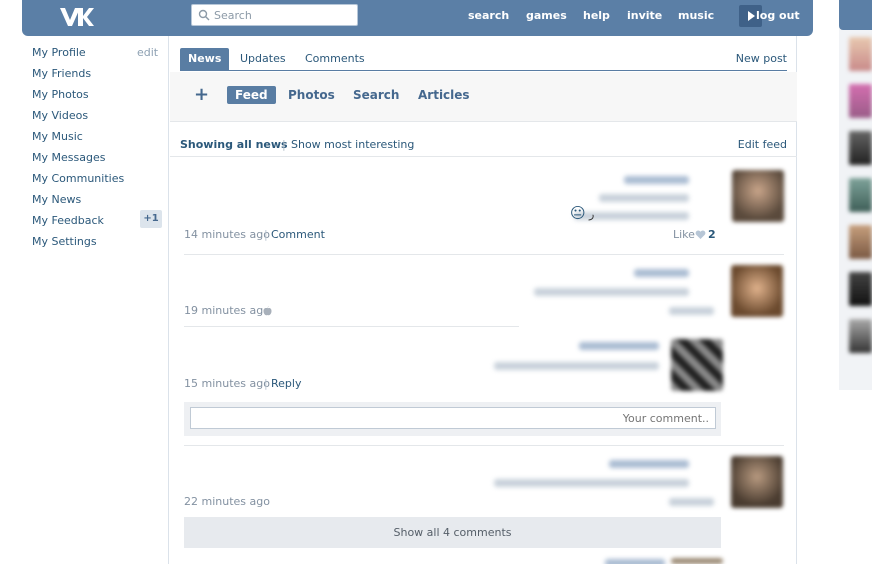 The width and height of the screenshot is (872, 564). Describe the element at coordinates (56, 199) in the screenshot. I see `menu-my-news: My News` at that location.